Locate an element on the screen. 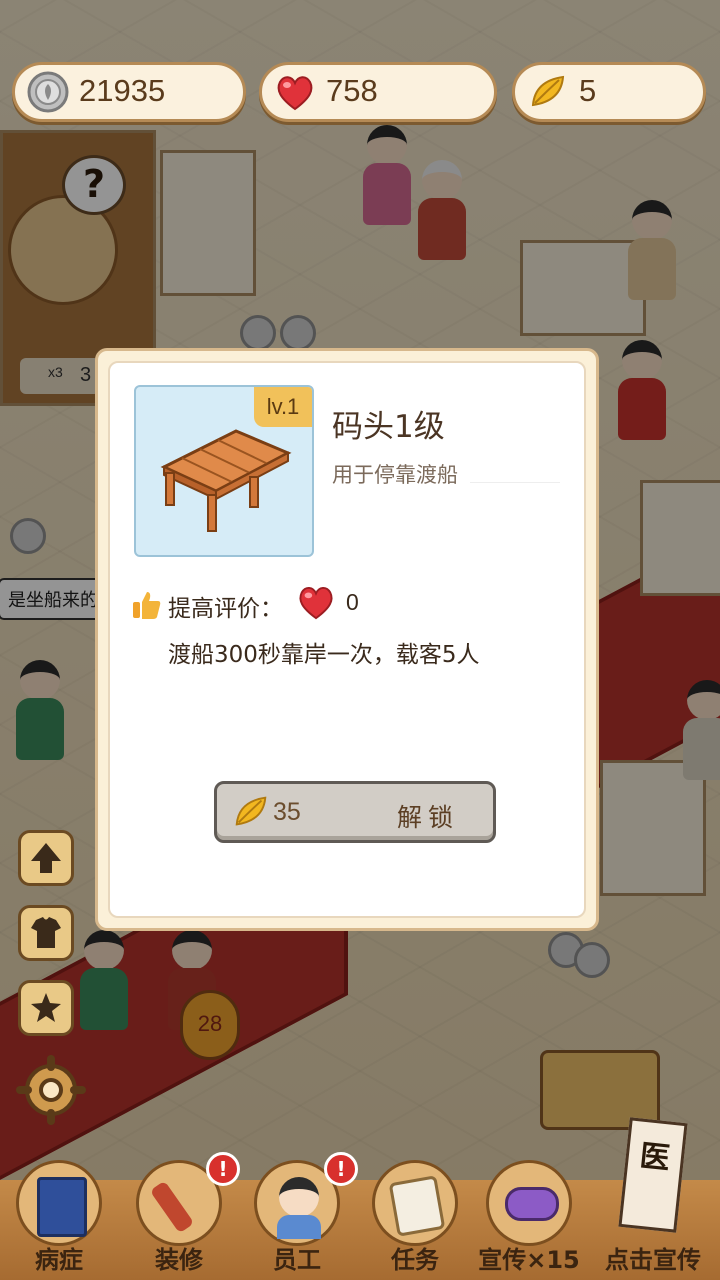 The height and width of the screenshot is (1280, 720). nav-tasks-label: 任务 is located at coordinates (415, 1260).